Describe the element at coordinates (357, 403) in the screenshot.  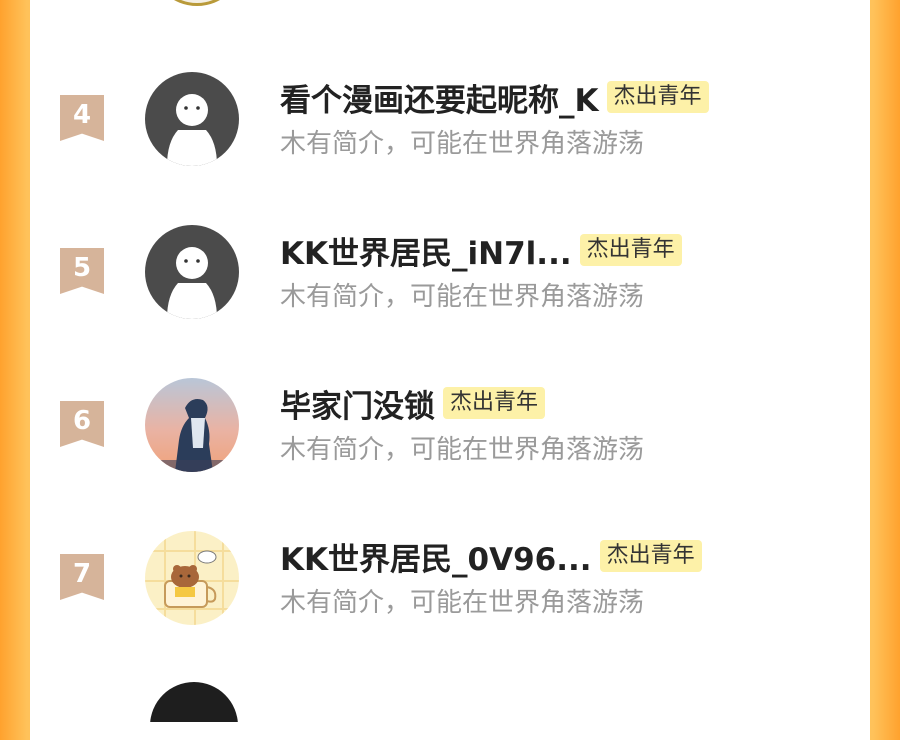
I see `user-name: 毕家门没锁` at that location.